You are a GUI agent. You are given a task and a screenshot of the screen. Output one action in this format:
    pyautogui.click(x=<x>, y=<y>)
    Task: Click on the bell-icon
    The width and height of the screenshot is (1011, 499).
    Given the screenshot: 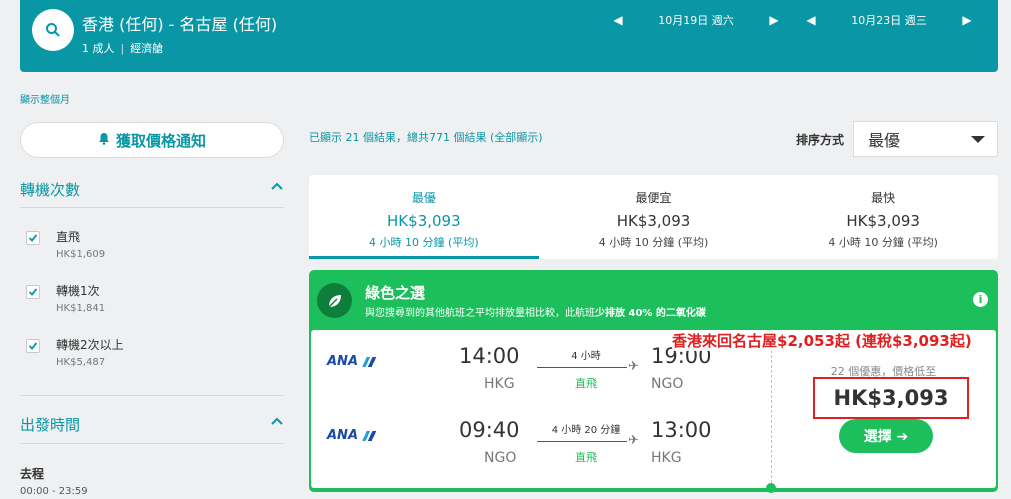 What is the action you would take?
    pyautogui.click(x=104, y=140)
    